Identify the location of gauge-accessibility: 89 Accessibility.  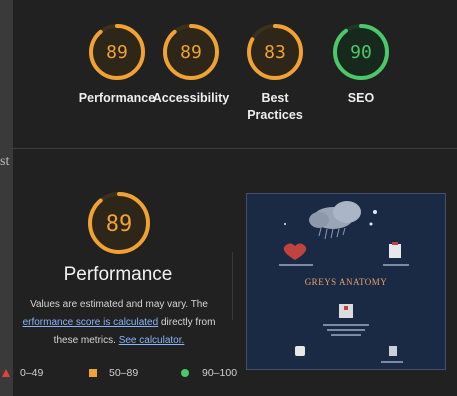
(191, 64).